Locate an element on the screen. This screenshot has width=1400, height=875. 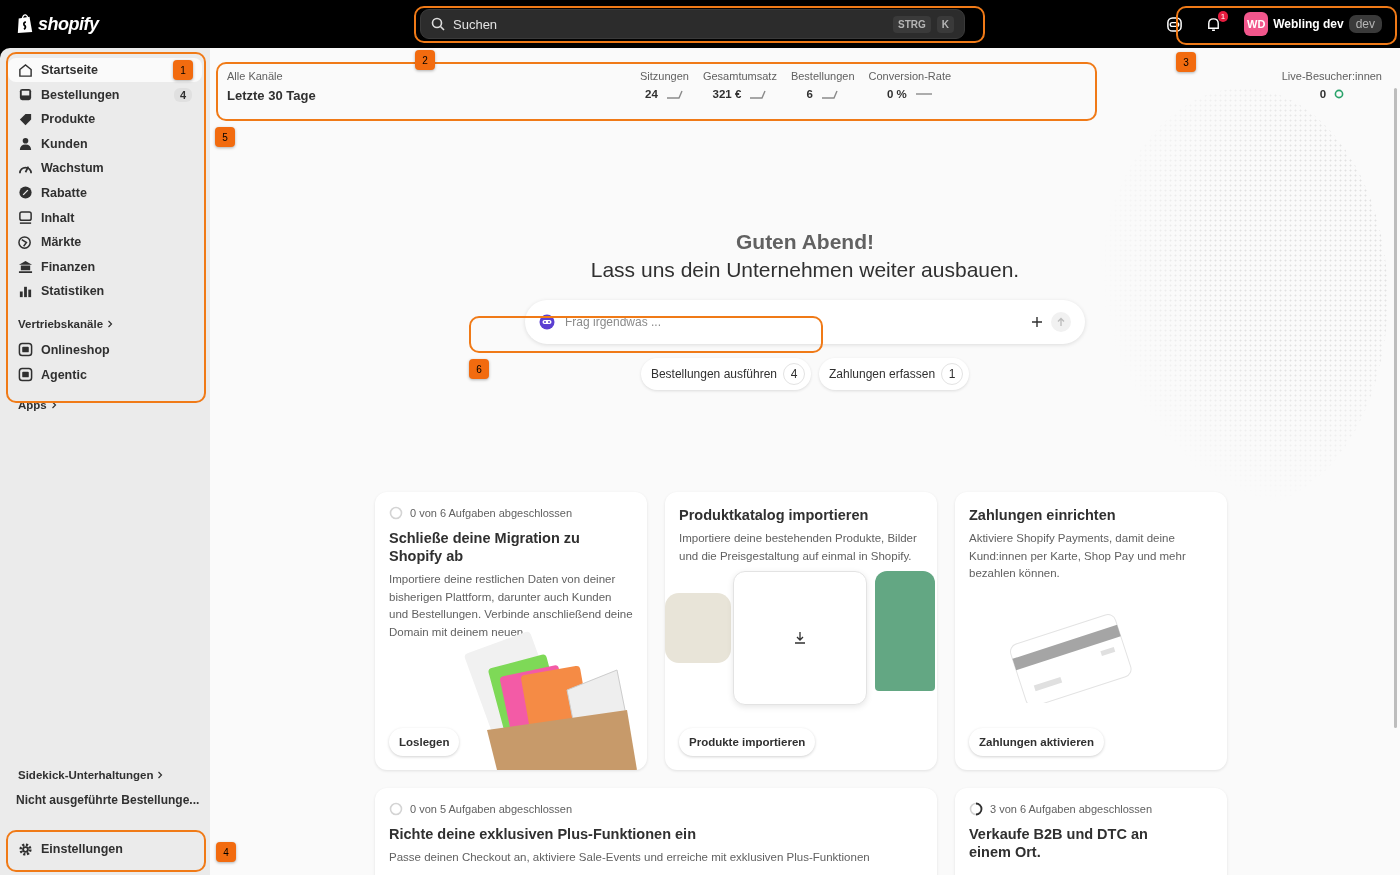
store-tag: dev is located at coordinates (1365, 24).